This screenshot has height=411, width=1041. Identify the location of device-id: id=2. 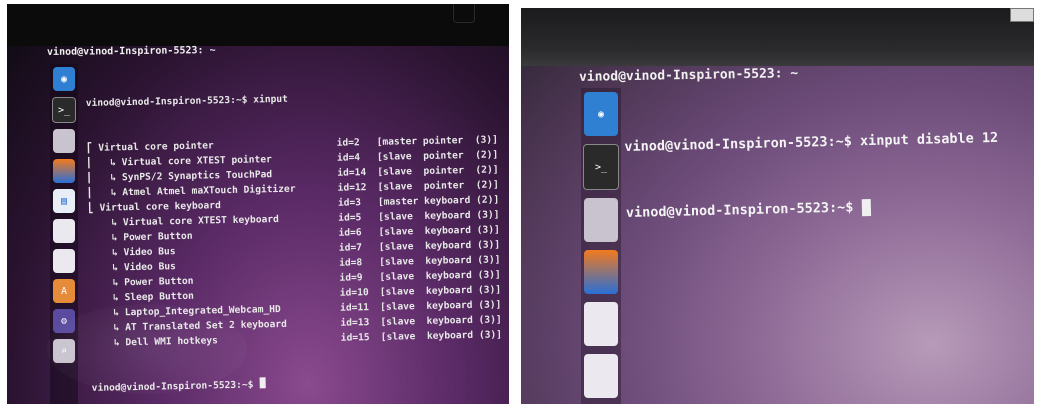
(348, 143).